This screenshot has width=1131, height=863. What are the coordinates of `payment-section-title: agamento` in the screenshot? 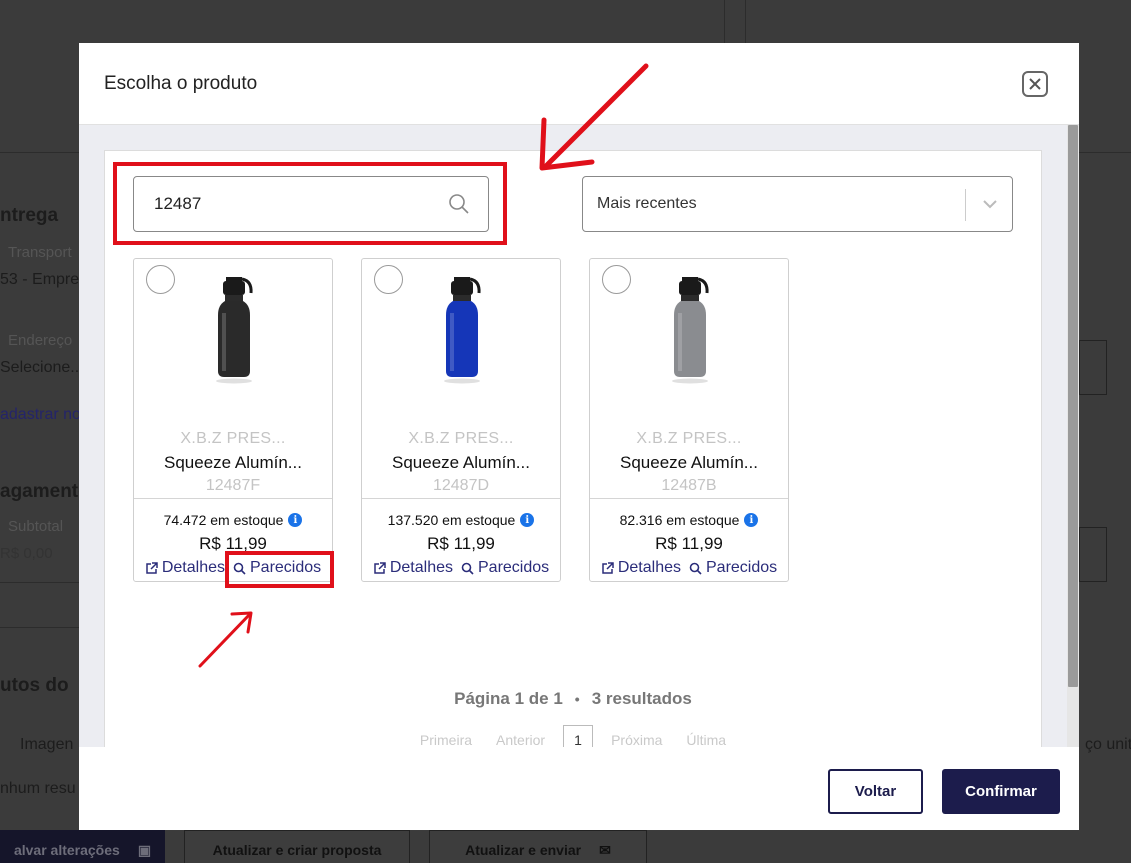 It's located at (45, 491).